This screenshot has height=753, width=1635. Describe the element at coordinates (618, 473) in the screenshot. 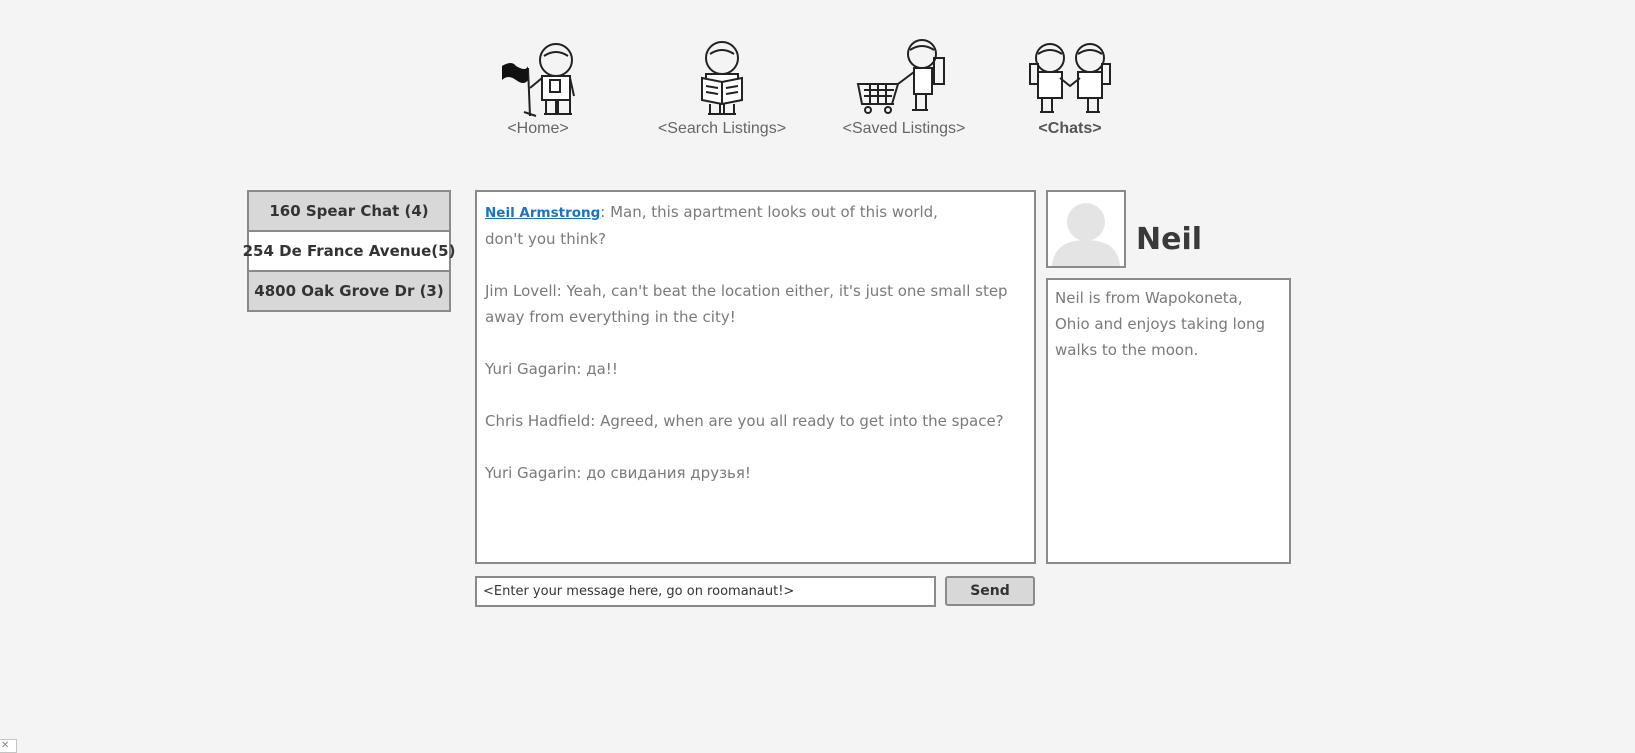

I see `message-item: Yuri Gagarin: до свидания друзья!` at that location.